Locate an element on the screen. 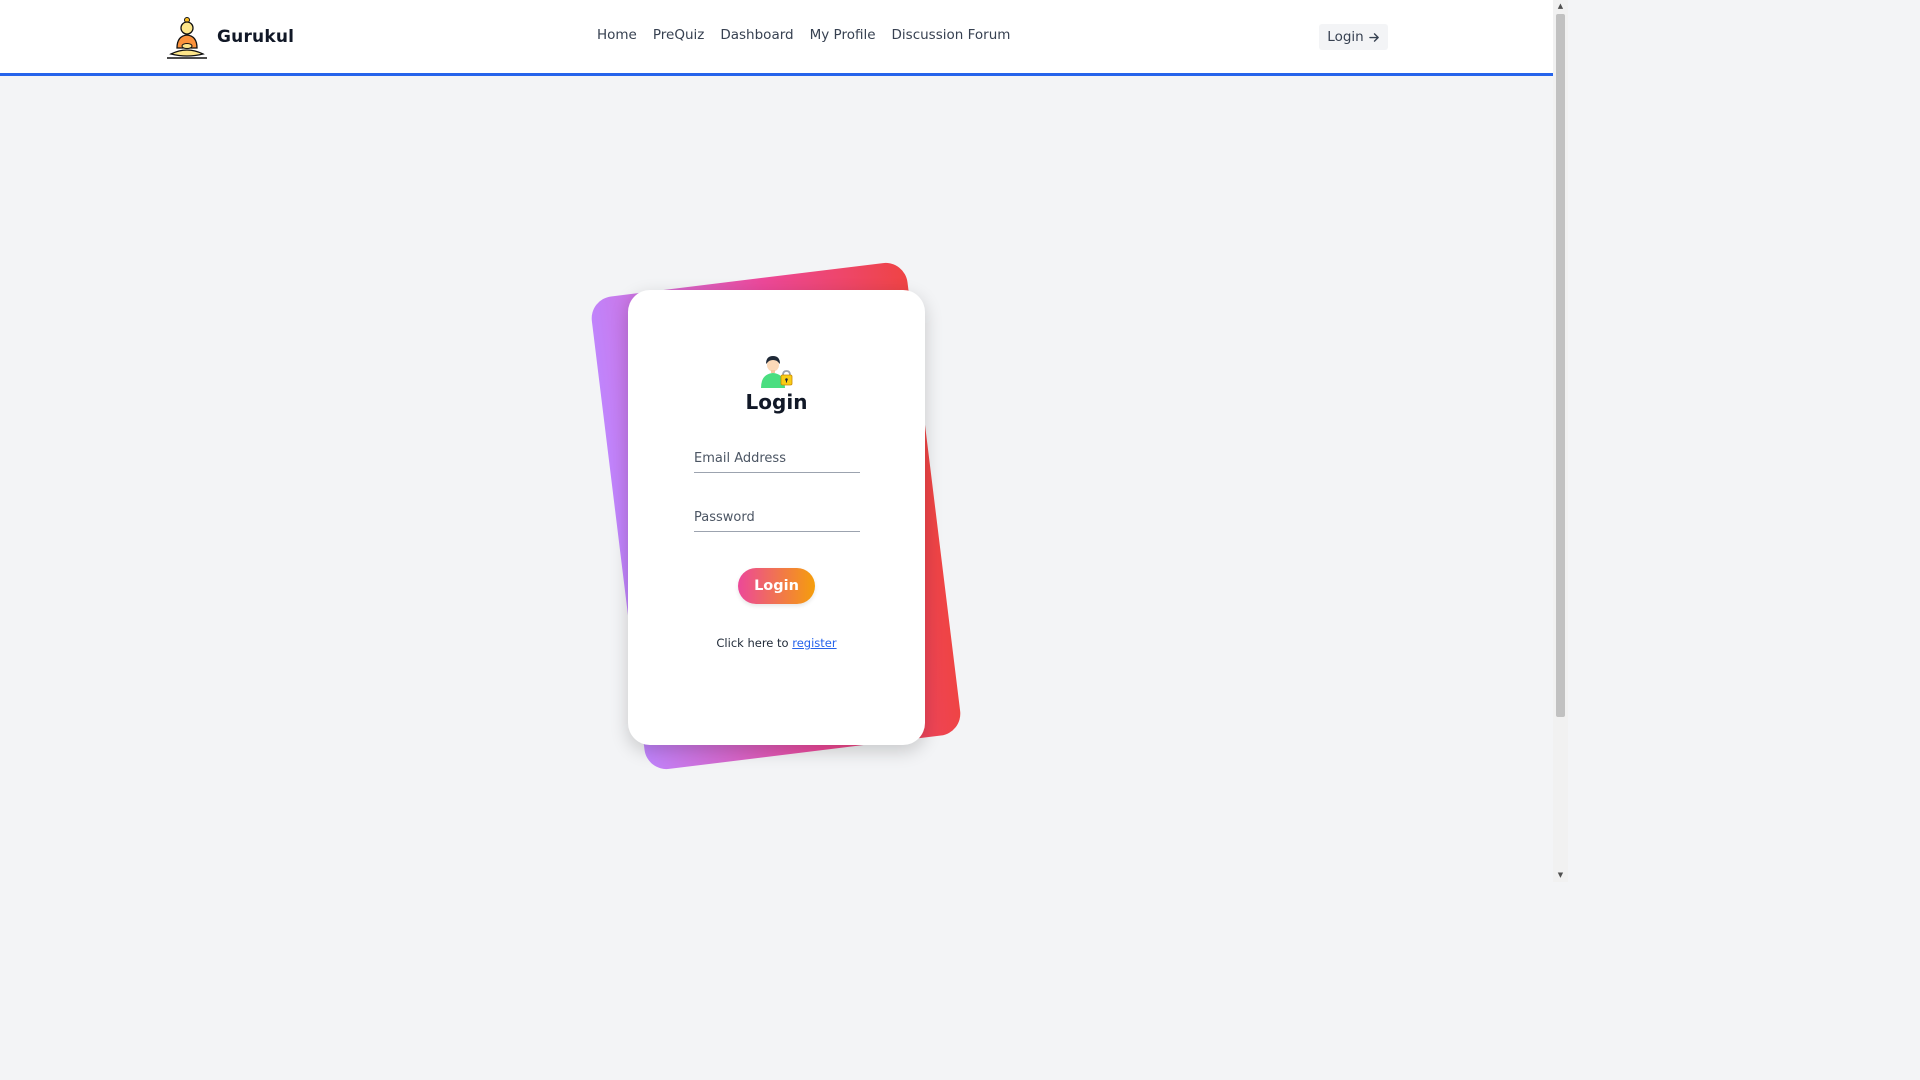 This screenshot has width=1920, height=1080. nav-my-profile: My Profile is located at coordinates (843, 35).